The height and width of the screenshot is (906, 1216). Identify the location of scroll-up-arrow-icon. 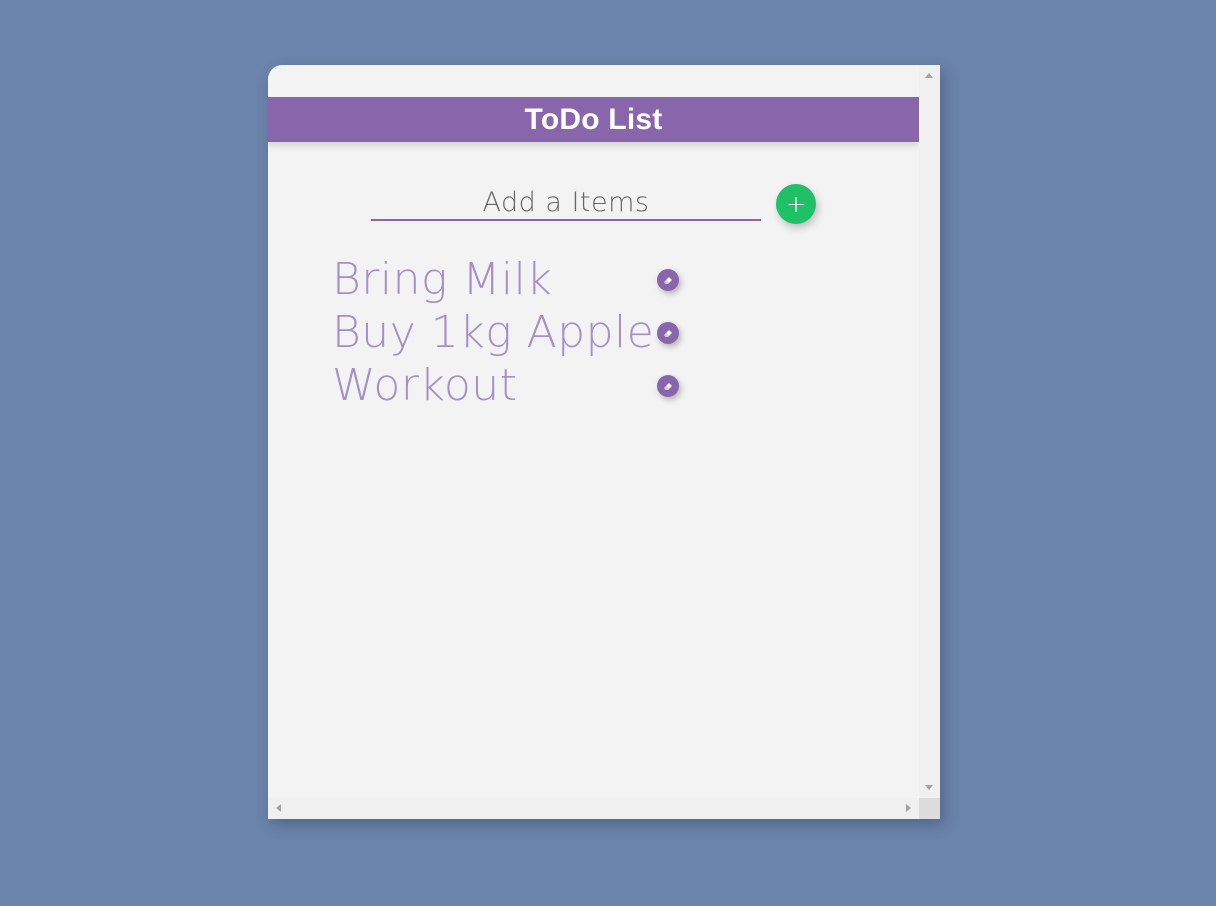
(929, 75).